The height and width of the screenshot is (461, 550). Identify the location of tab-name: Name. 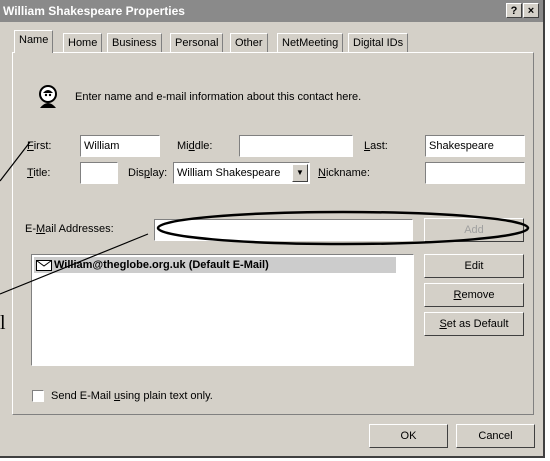
(34, 41).